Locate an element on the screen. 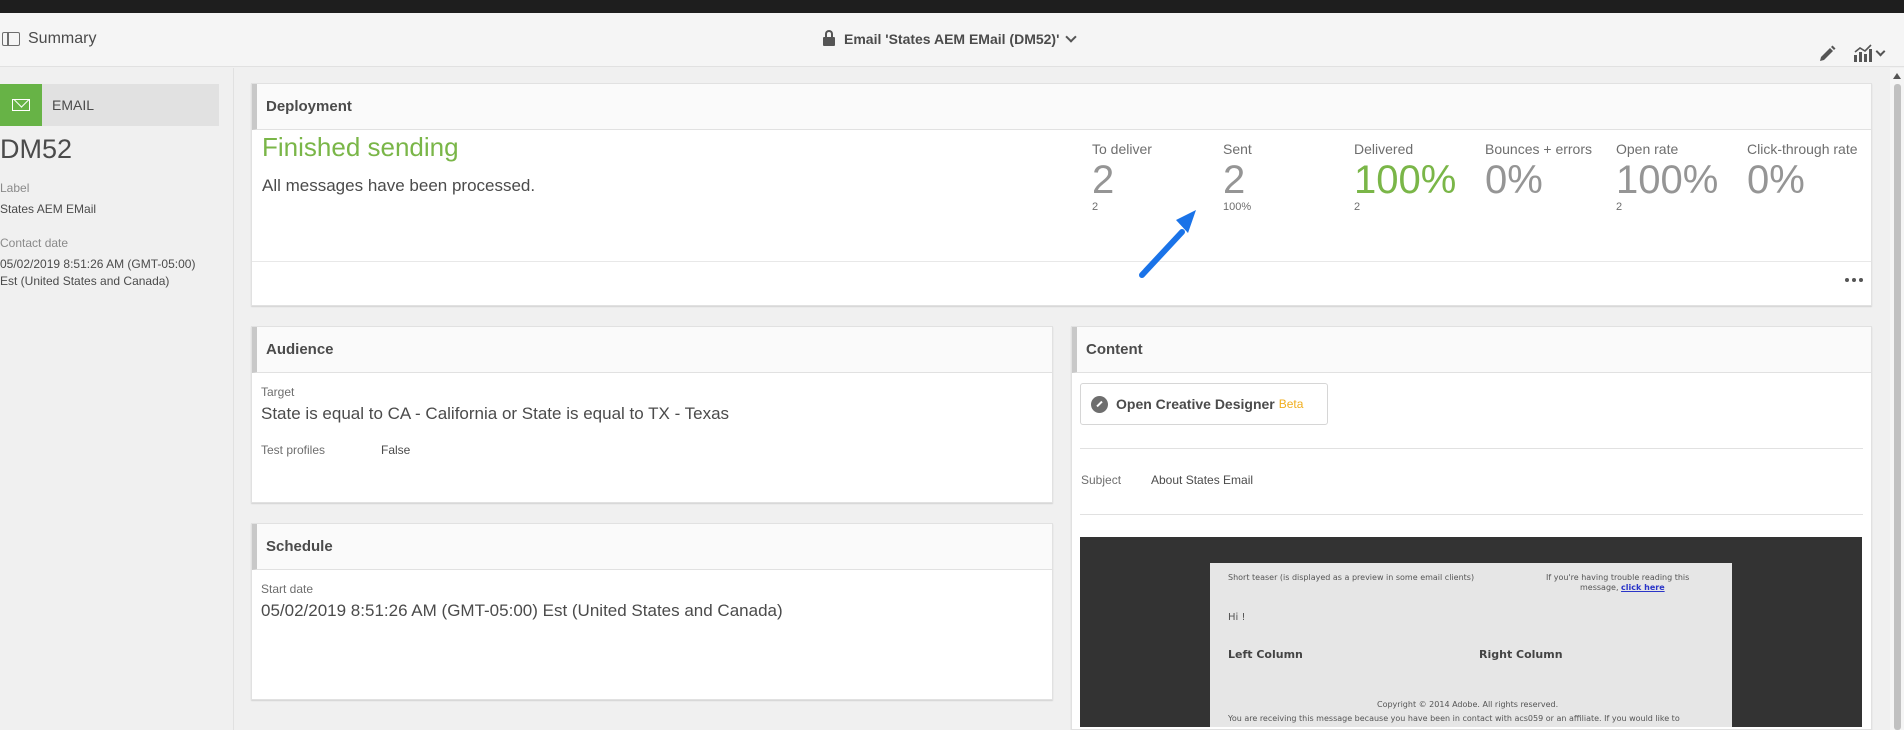 The height and width of the screenshot is (730, 1904). metric-delivered: Delivered 100% 2 is located at coordinates (1416, 177).